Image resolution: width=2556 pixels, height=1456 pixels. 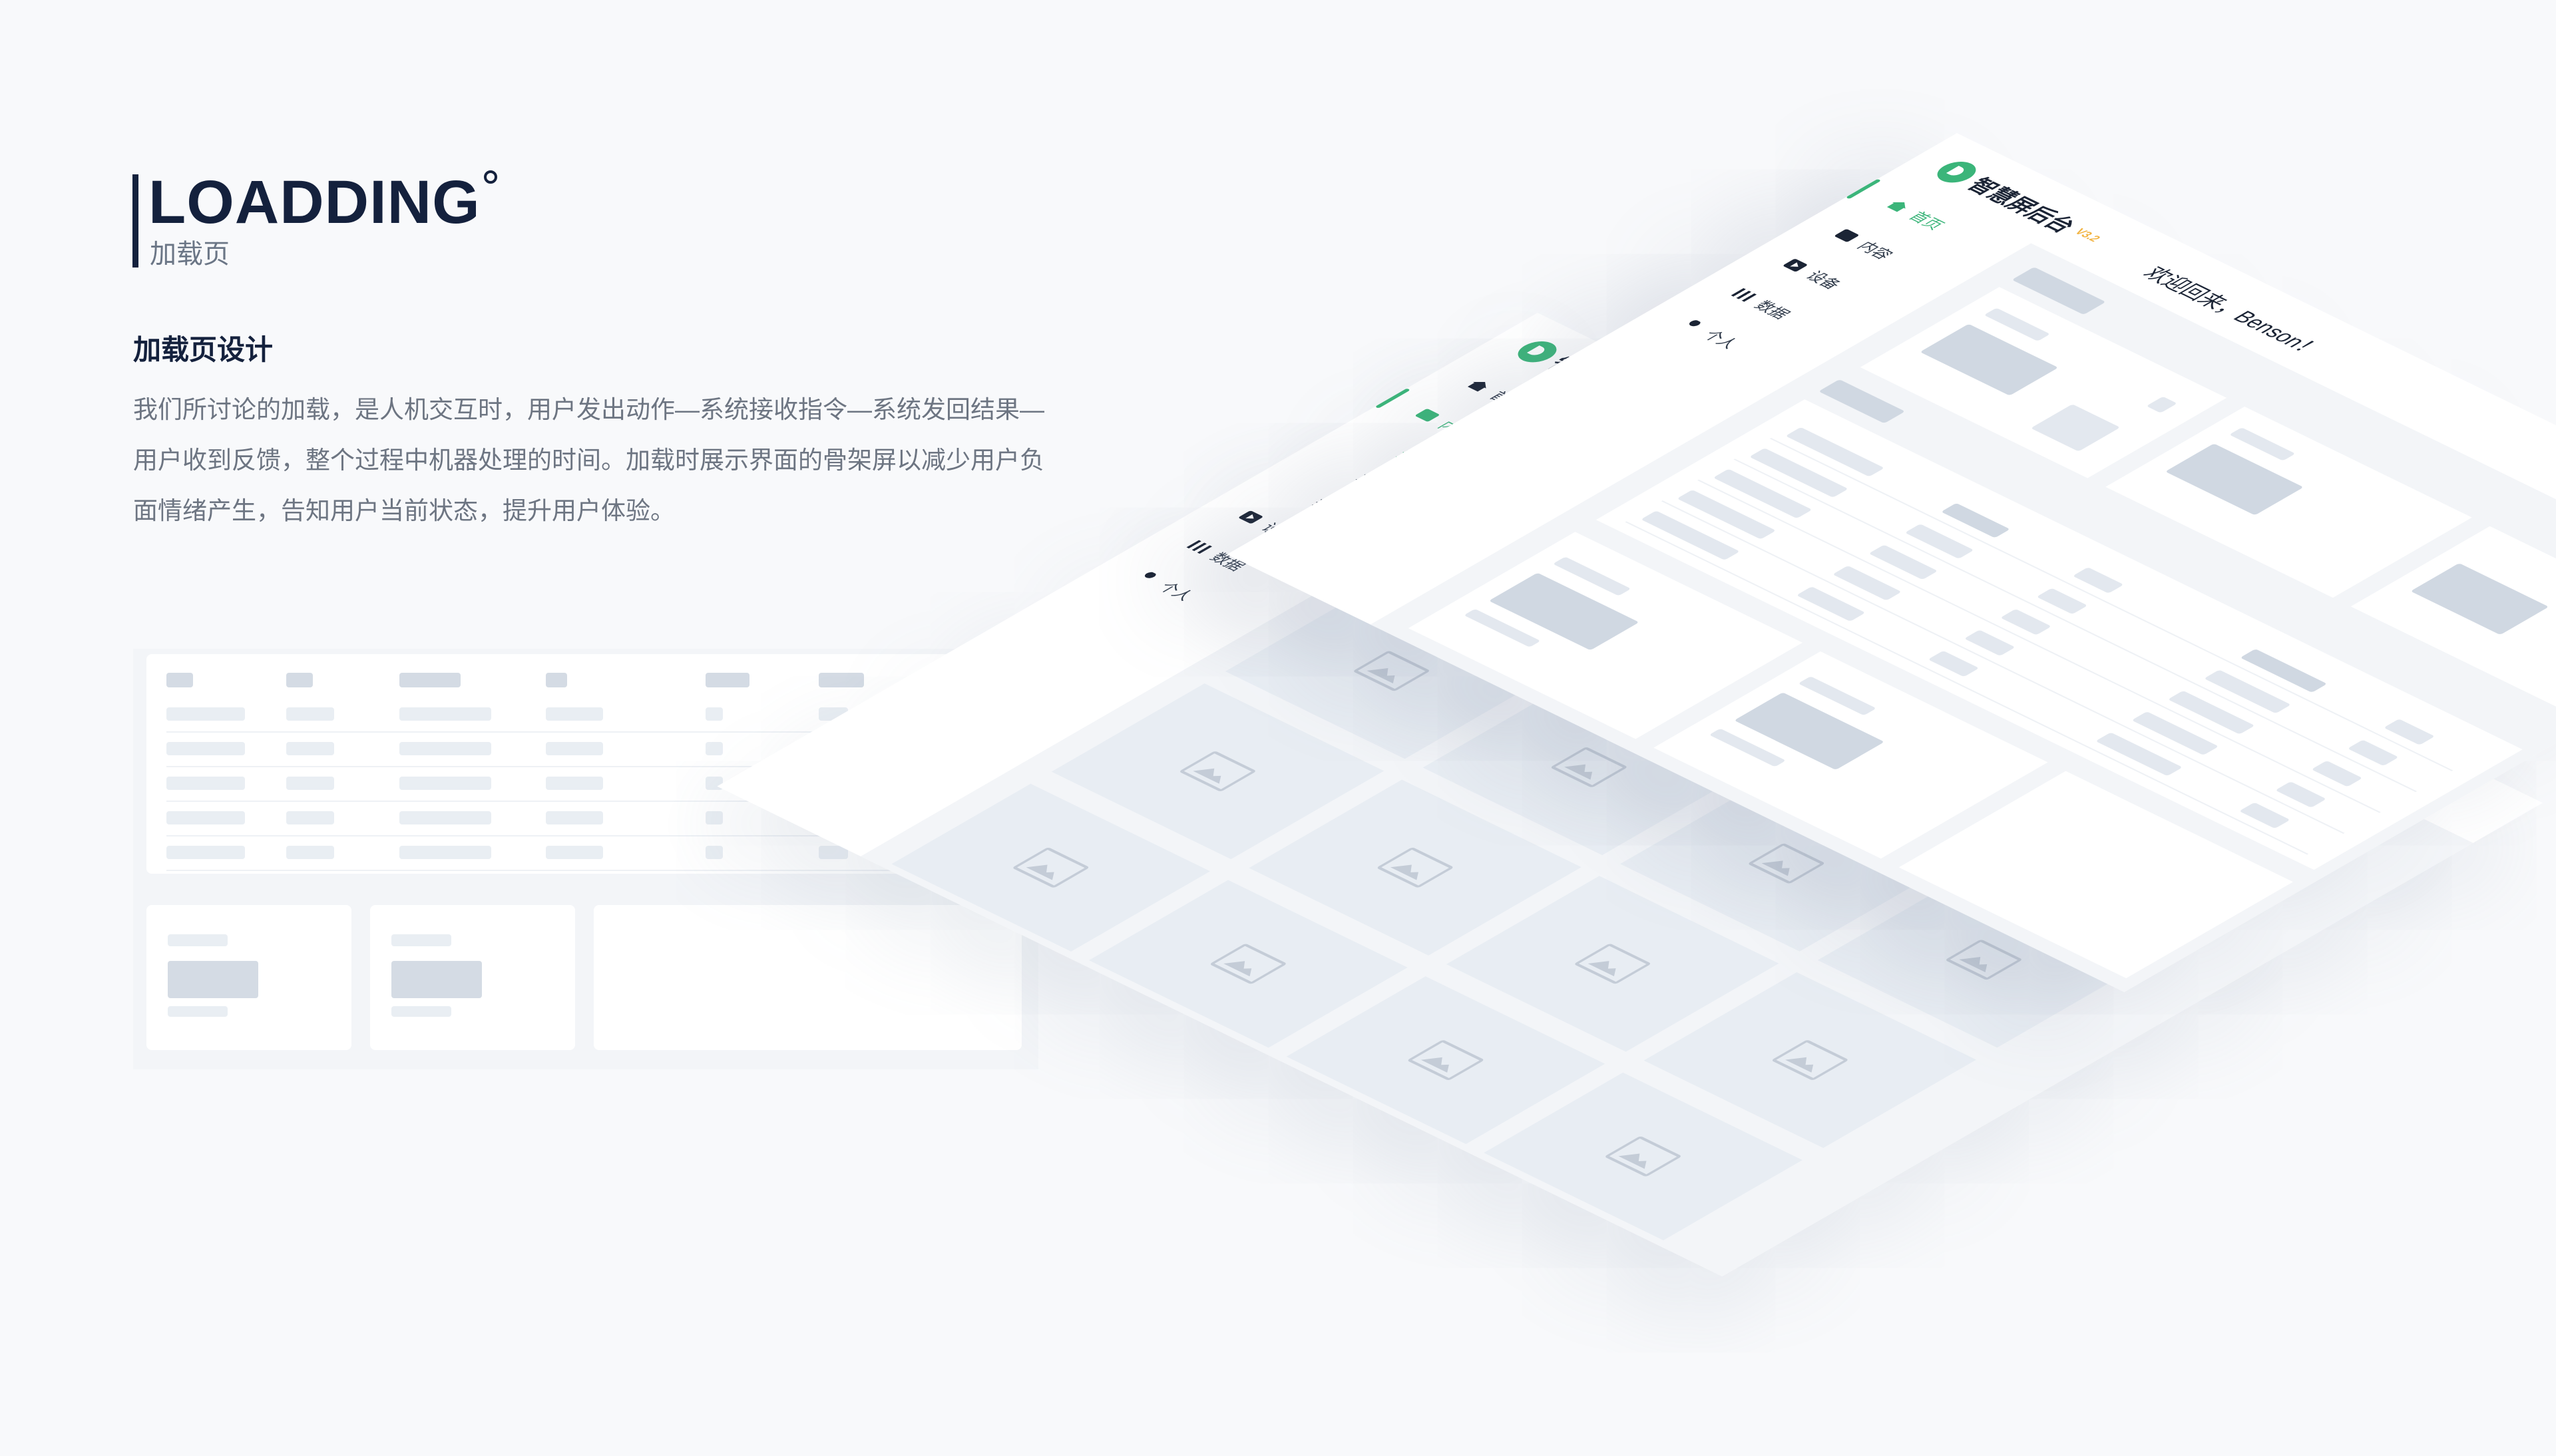 I want to click on sidebar-item-label: 内容, so click(x=1875, y=250).